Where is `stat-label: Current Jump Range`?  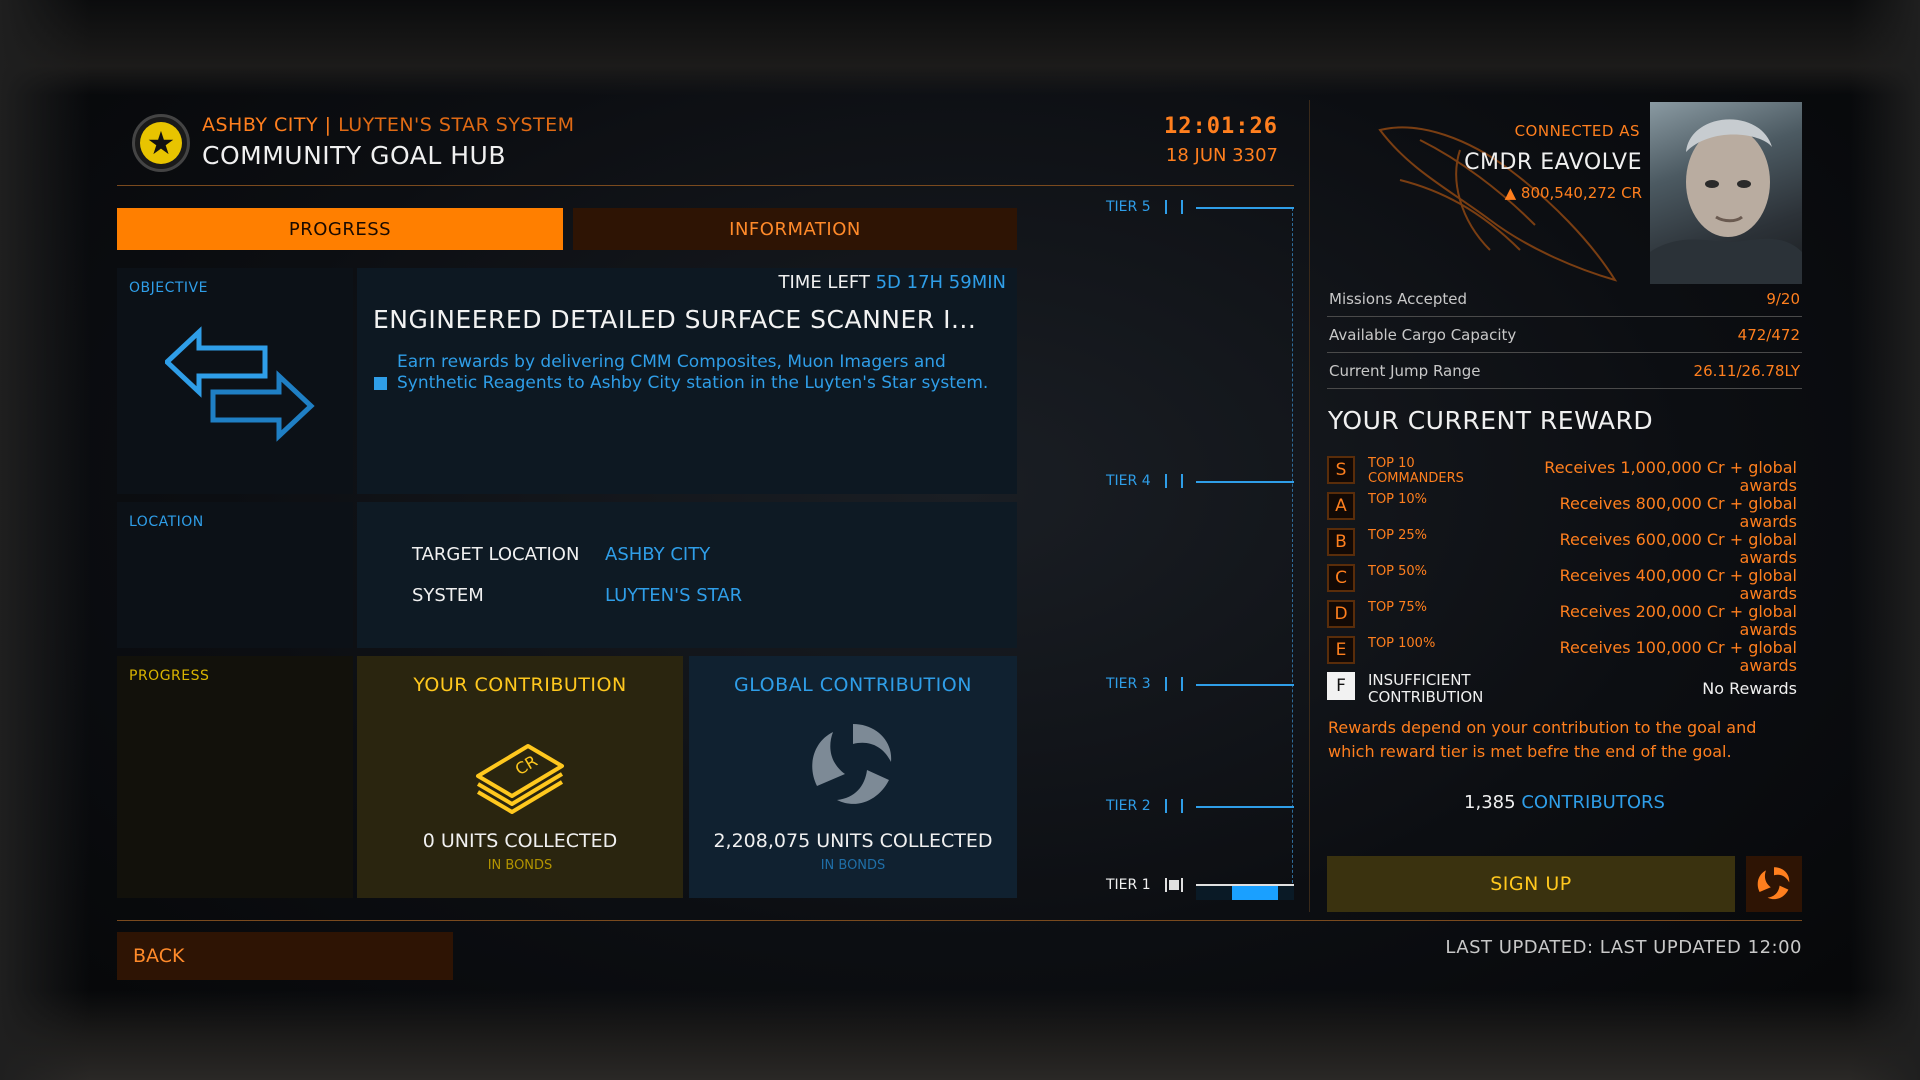 stat-label: Current Jump Range is located at coordinates (1405, 371).